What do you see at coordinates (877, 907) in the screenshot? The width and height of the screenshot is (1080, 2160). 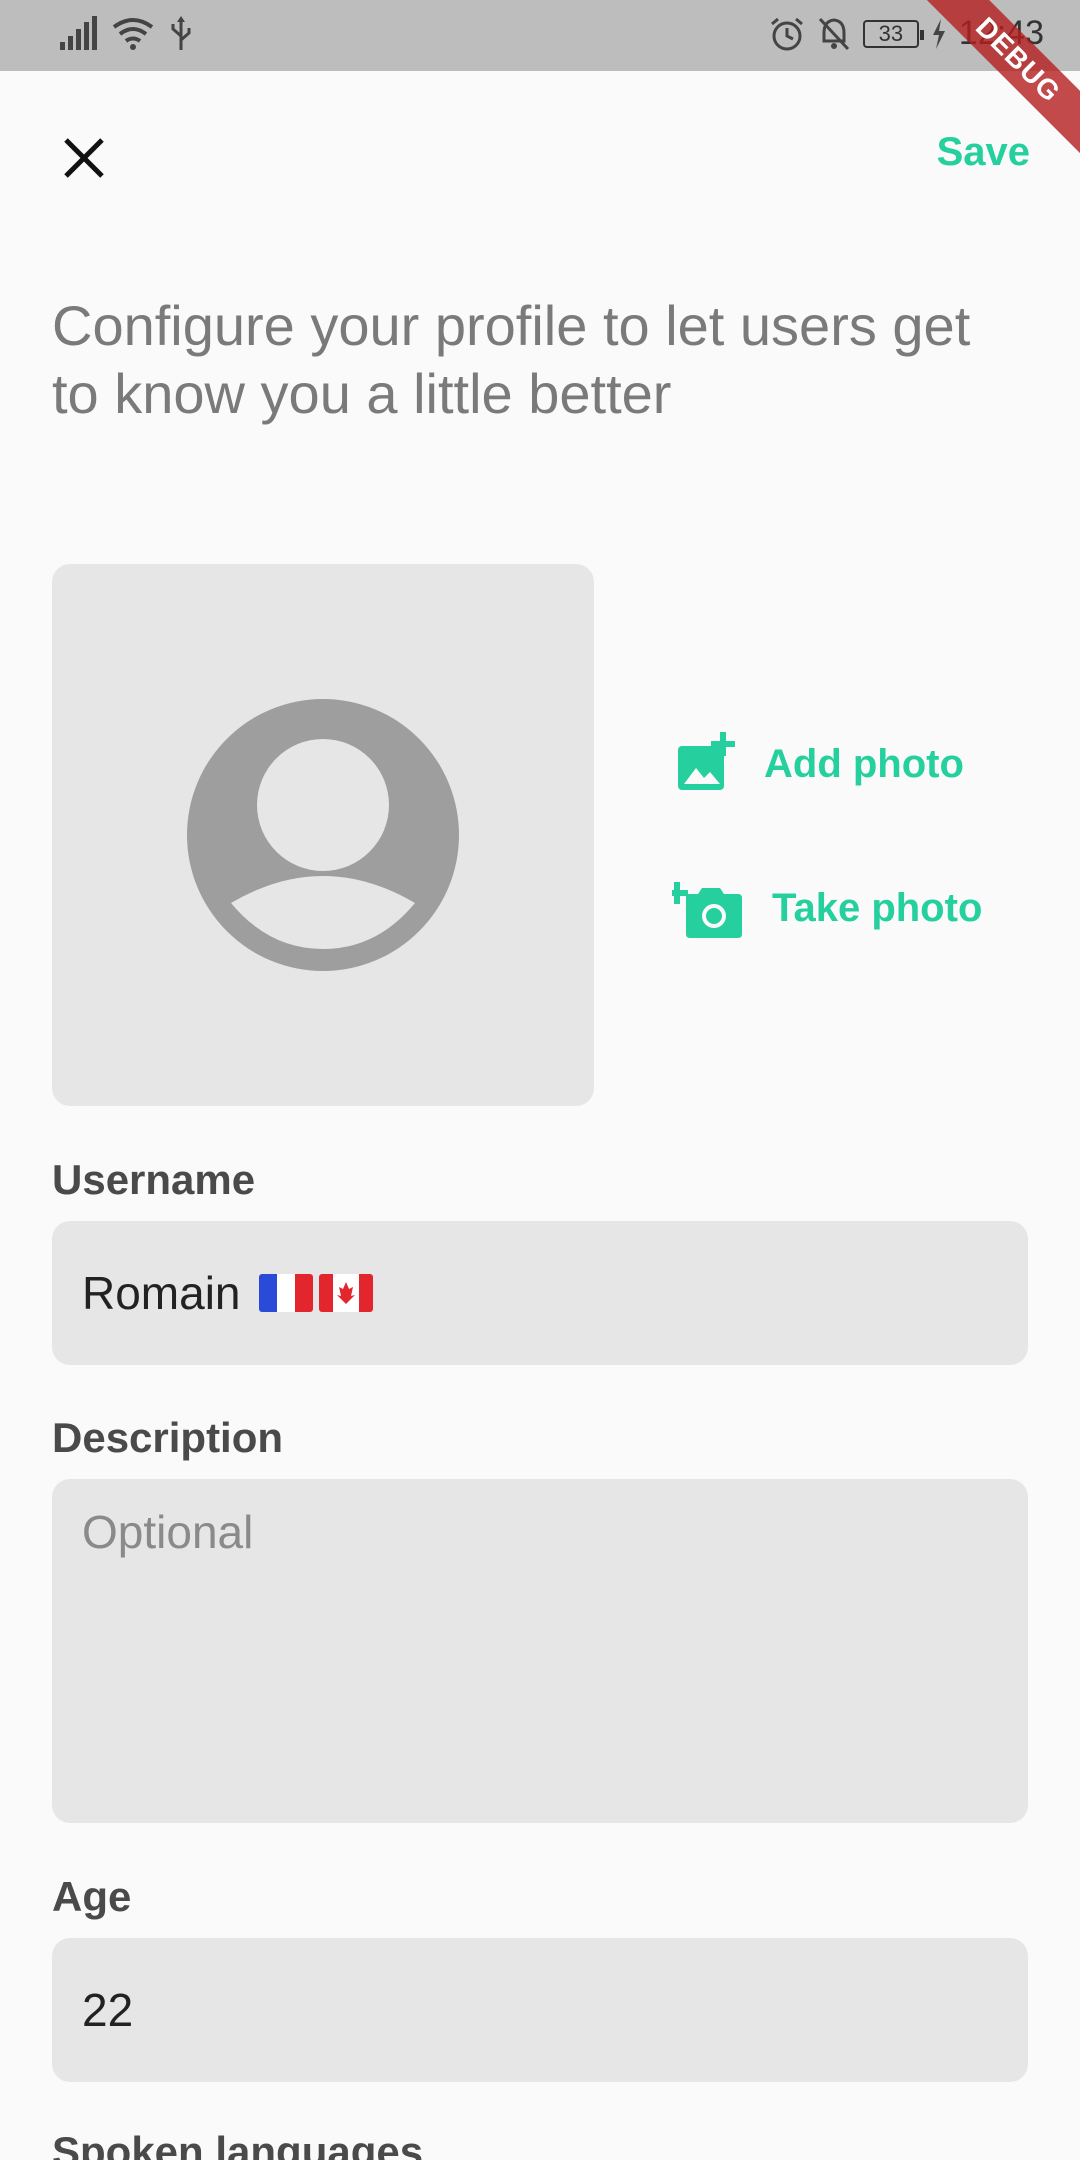 I see `take-photo-label: Take photo` at bounding box center [877, 907].